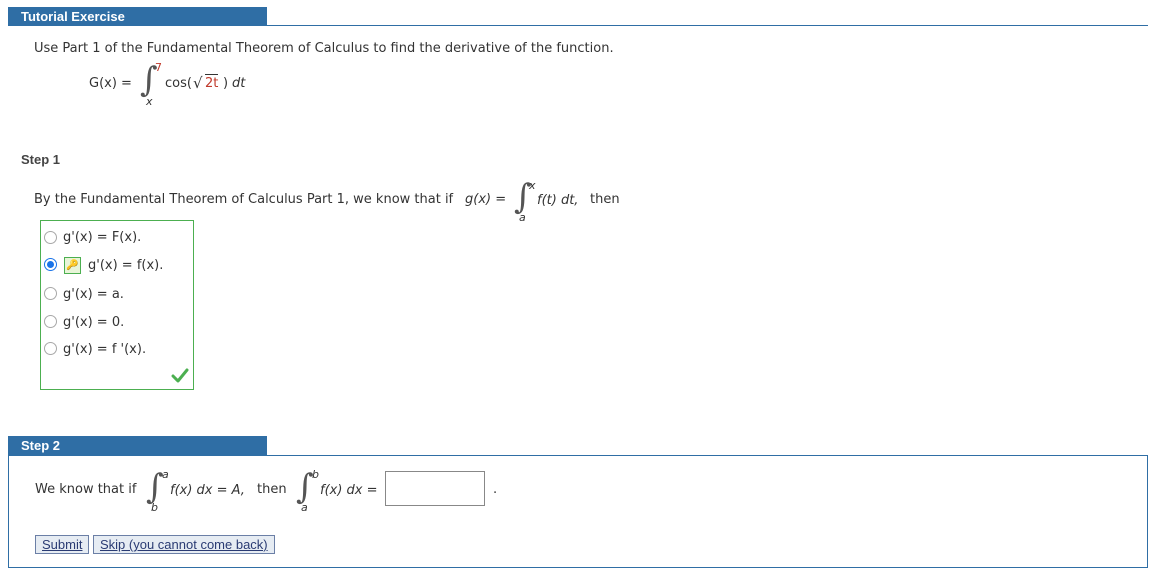 The width and height of the screenshot is (1160, 586). What do you see at coordinates (102, 237) in the screenshot?
I see `choice-1-label: g'(x) = F(x).` at bounding box center [102, 237].